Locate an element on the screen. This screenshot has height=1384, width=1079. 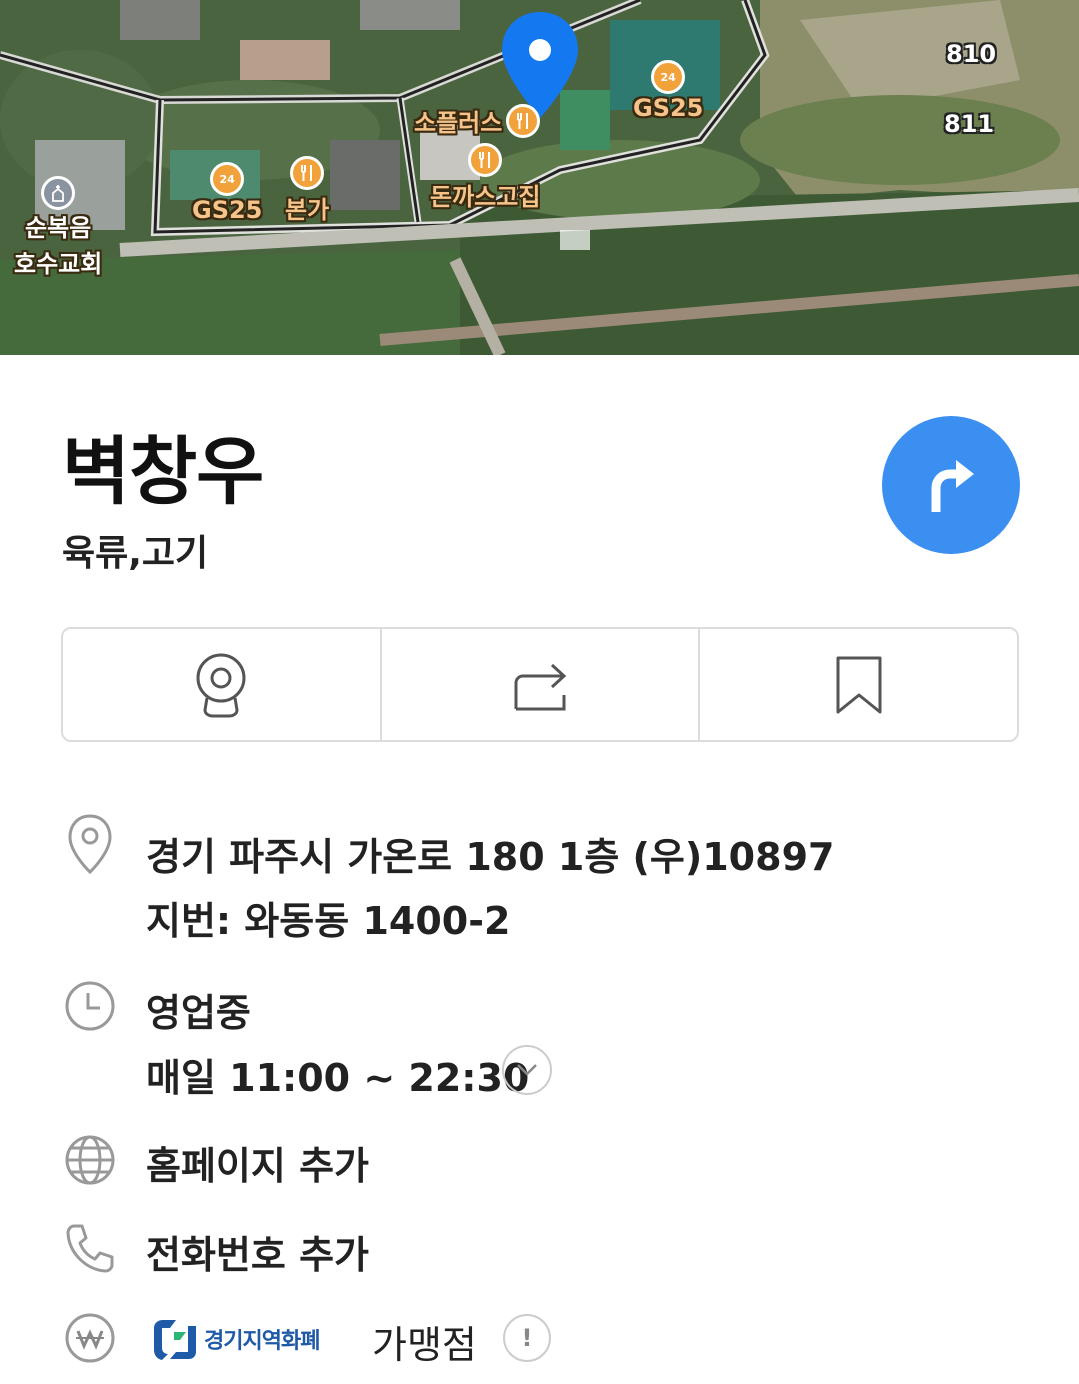
church-icon is located at coordinates (58, 193).